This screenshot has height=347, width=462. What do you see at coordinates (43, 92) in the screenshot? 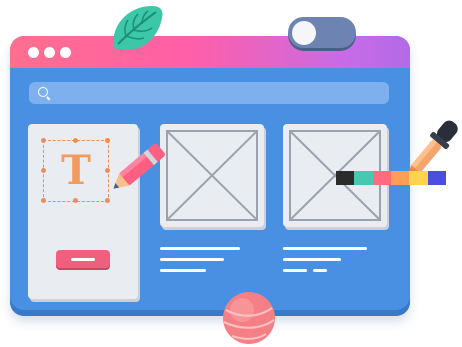
I see `search-icon` at bounding box center [43, 92].